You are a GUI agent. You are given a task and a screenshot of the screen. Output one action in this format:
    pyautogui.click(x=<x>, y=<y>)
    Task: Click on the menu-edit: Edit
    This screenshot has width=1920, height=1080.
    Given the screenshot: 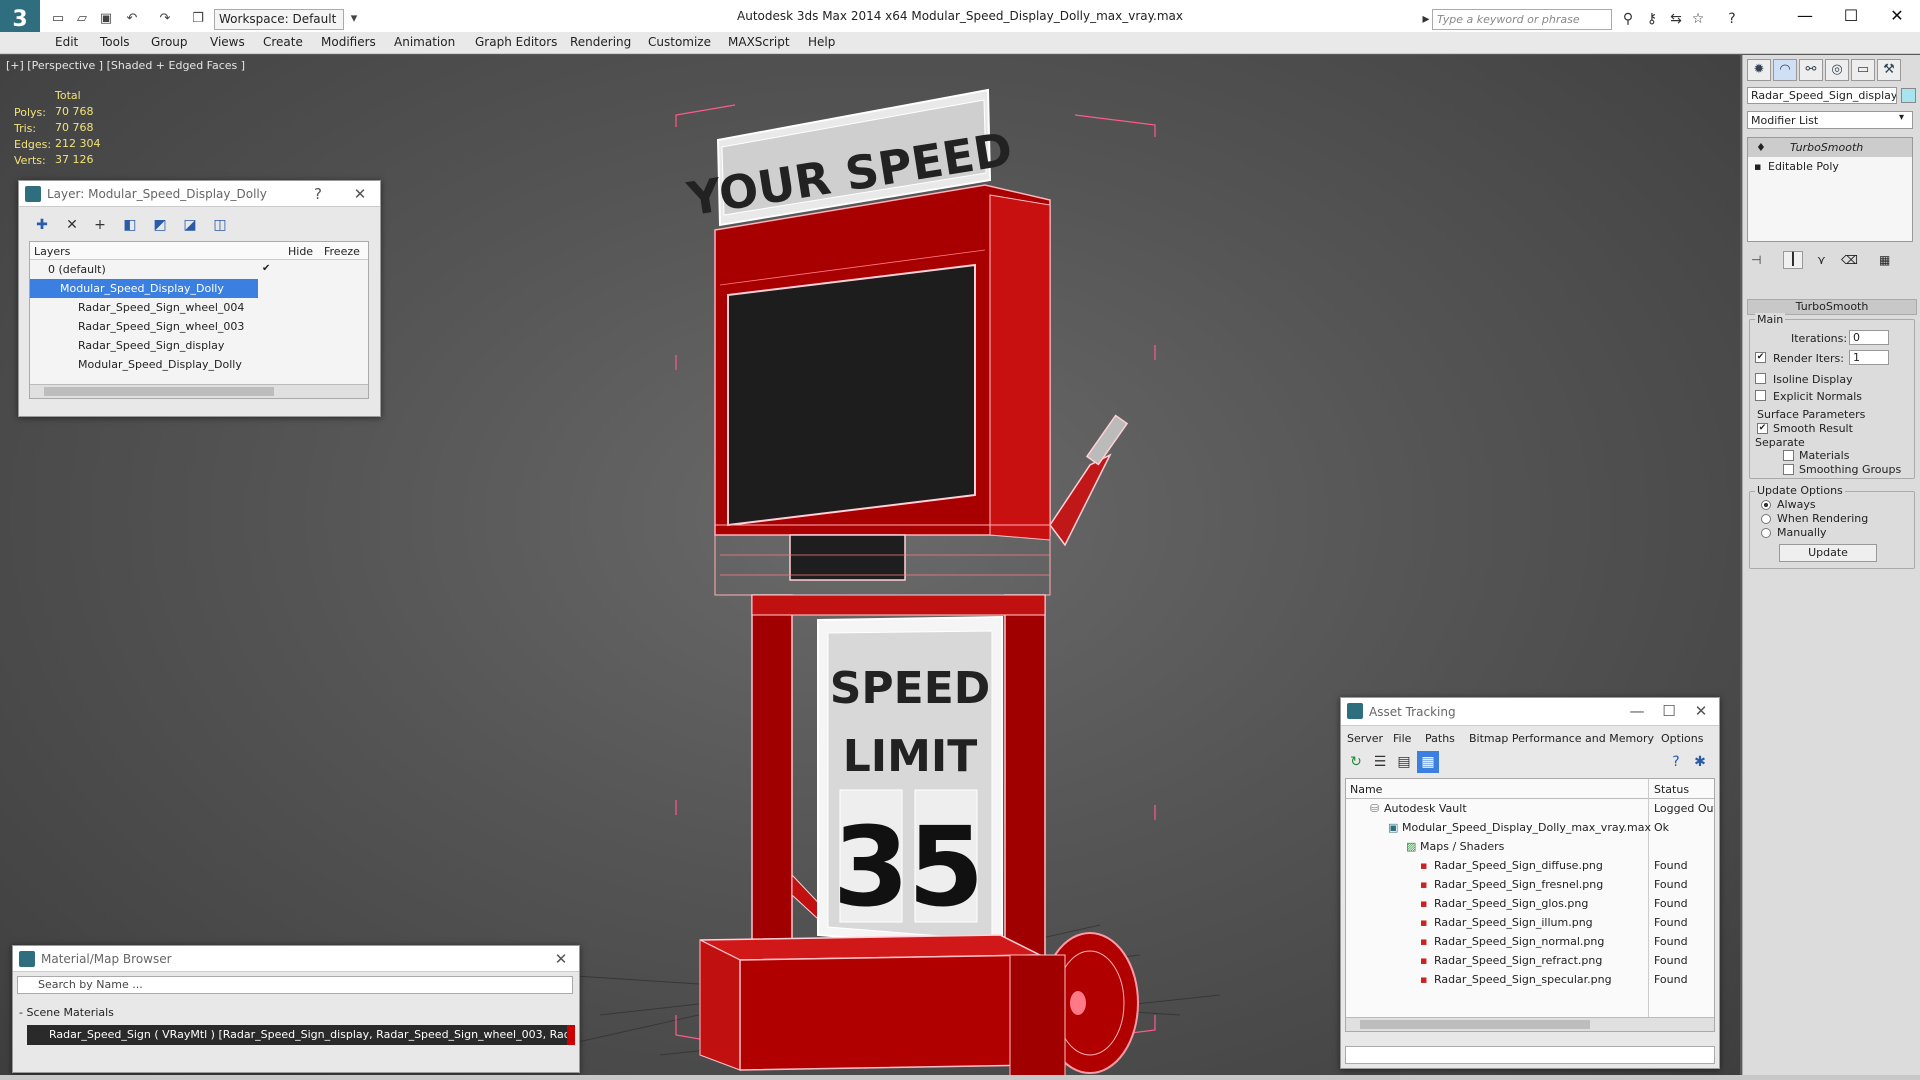 What is the action you would take?
    pyautogui.click(x=66, y=42)
    